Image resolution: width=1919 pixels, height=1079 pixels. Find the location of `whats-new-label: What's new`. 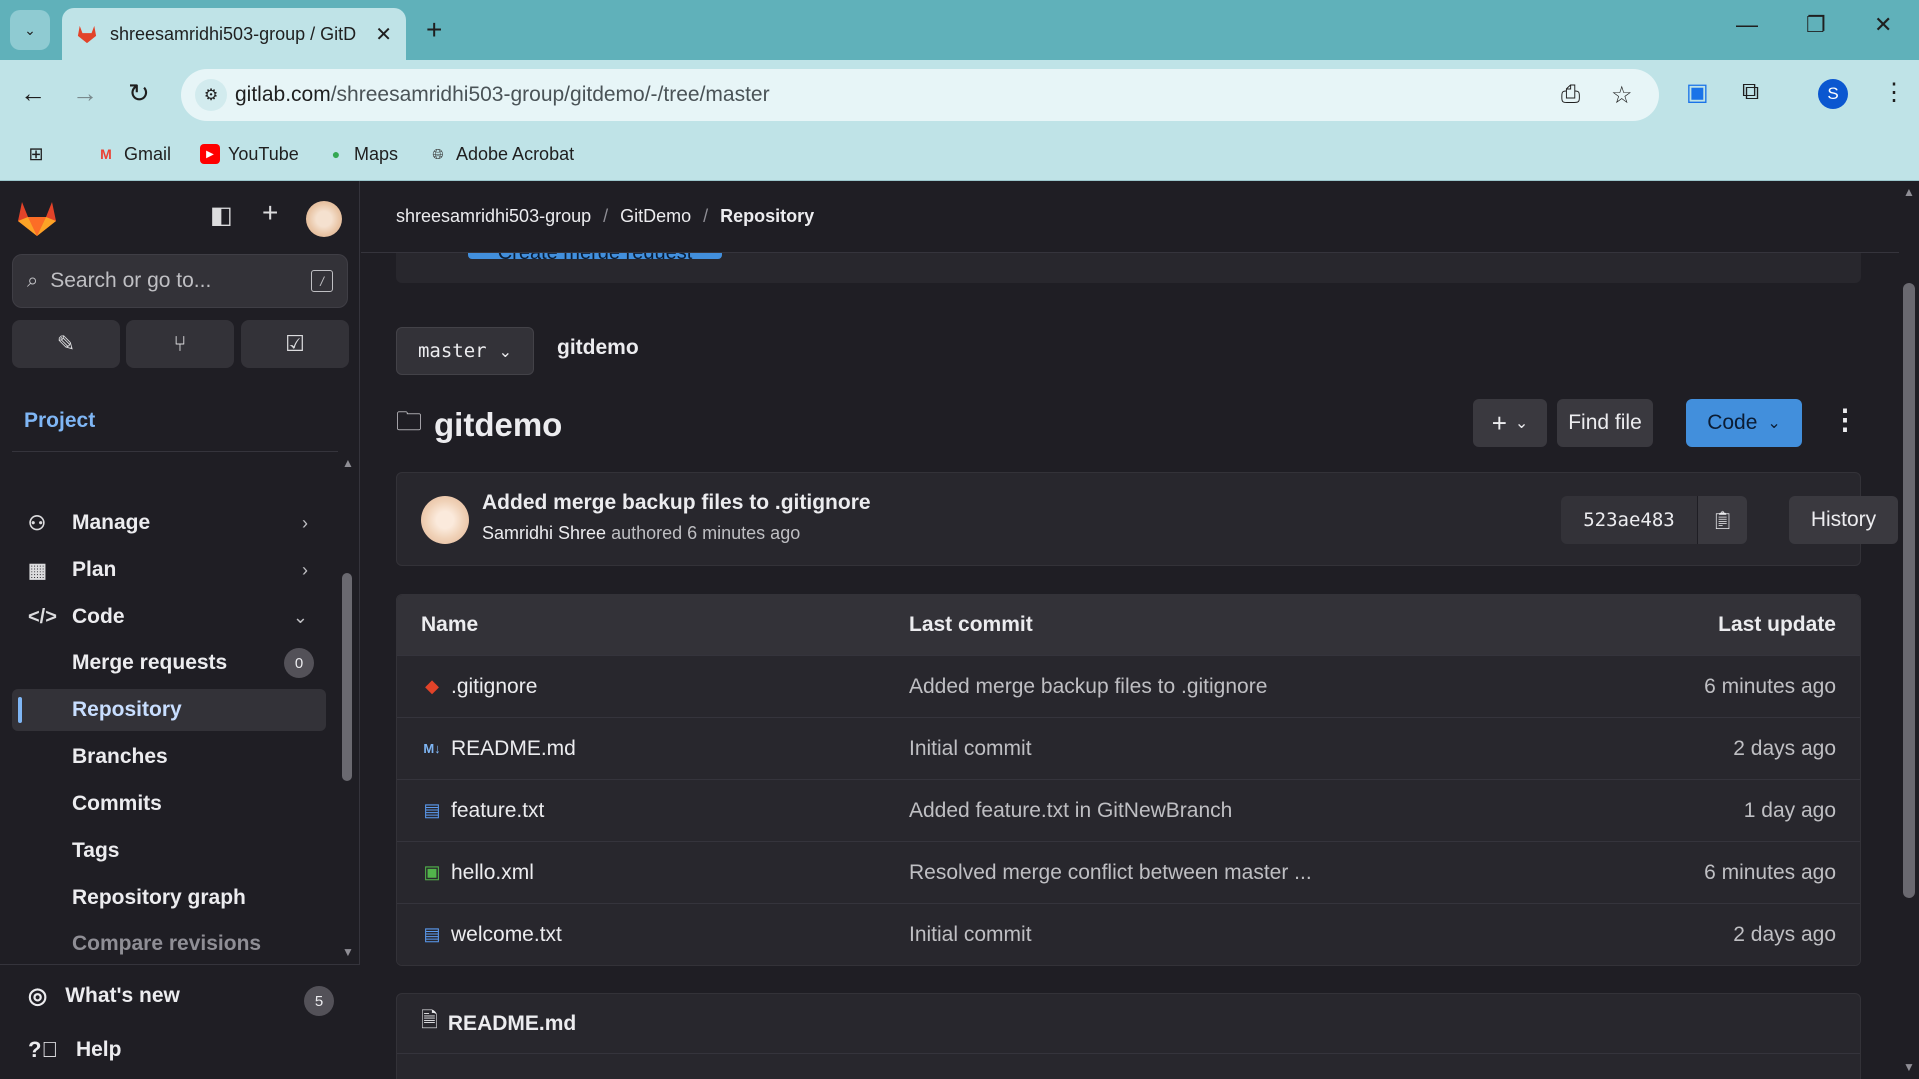

whats-new-label: What's new is located at coordinates (122, 995).